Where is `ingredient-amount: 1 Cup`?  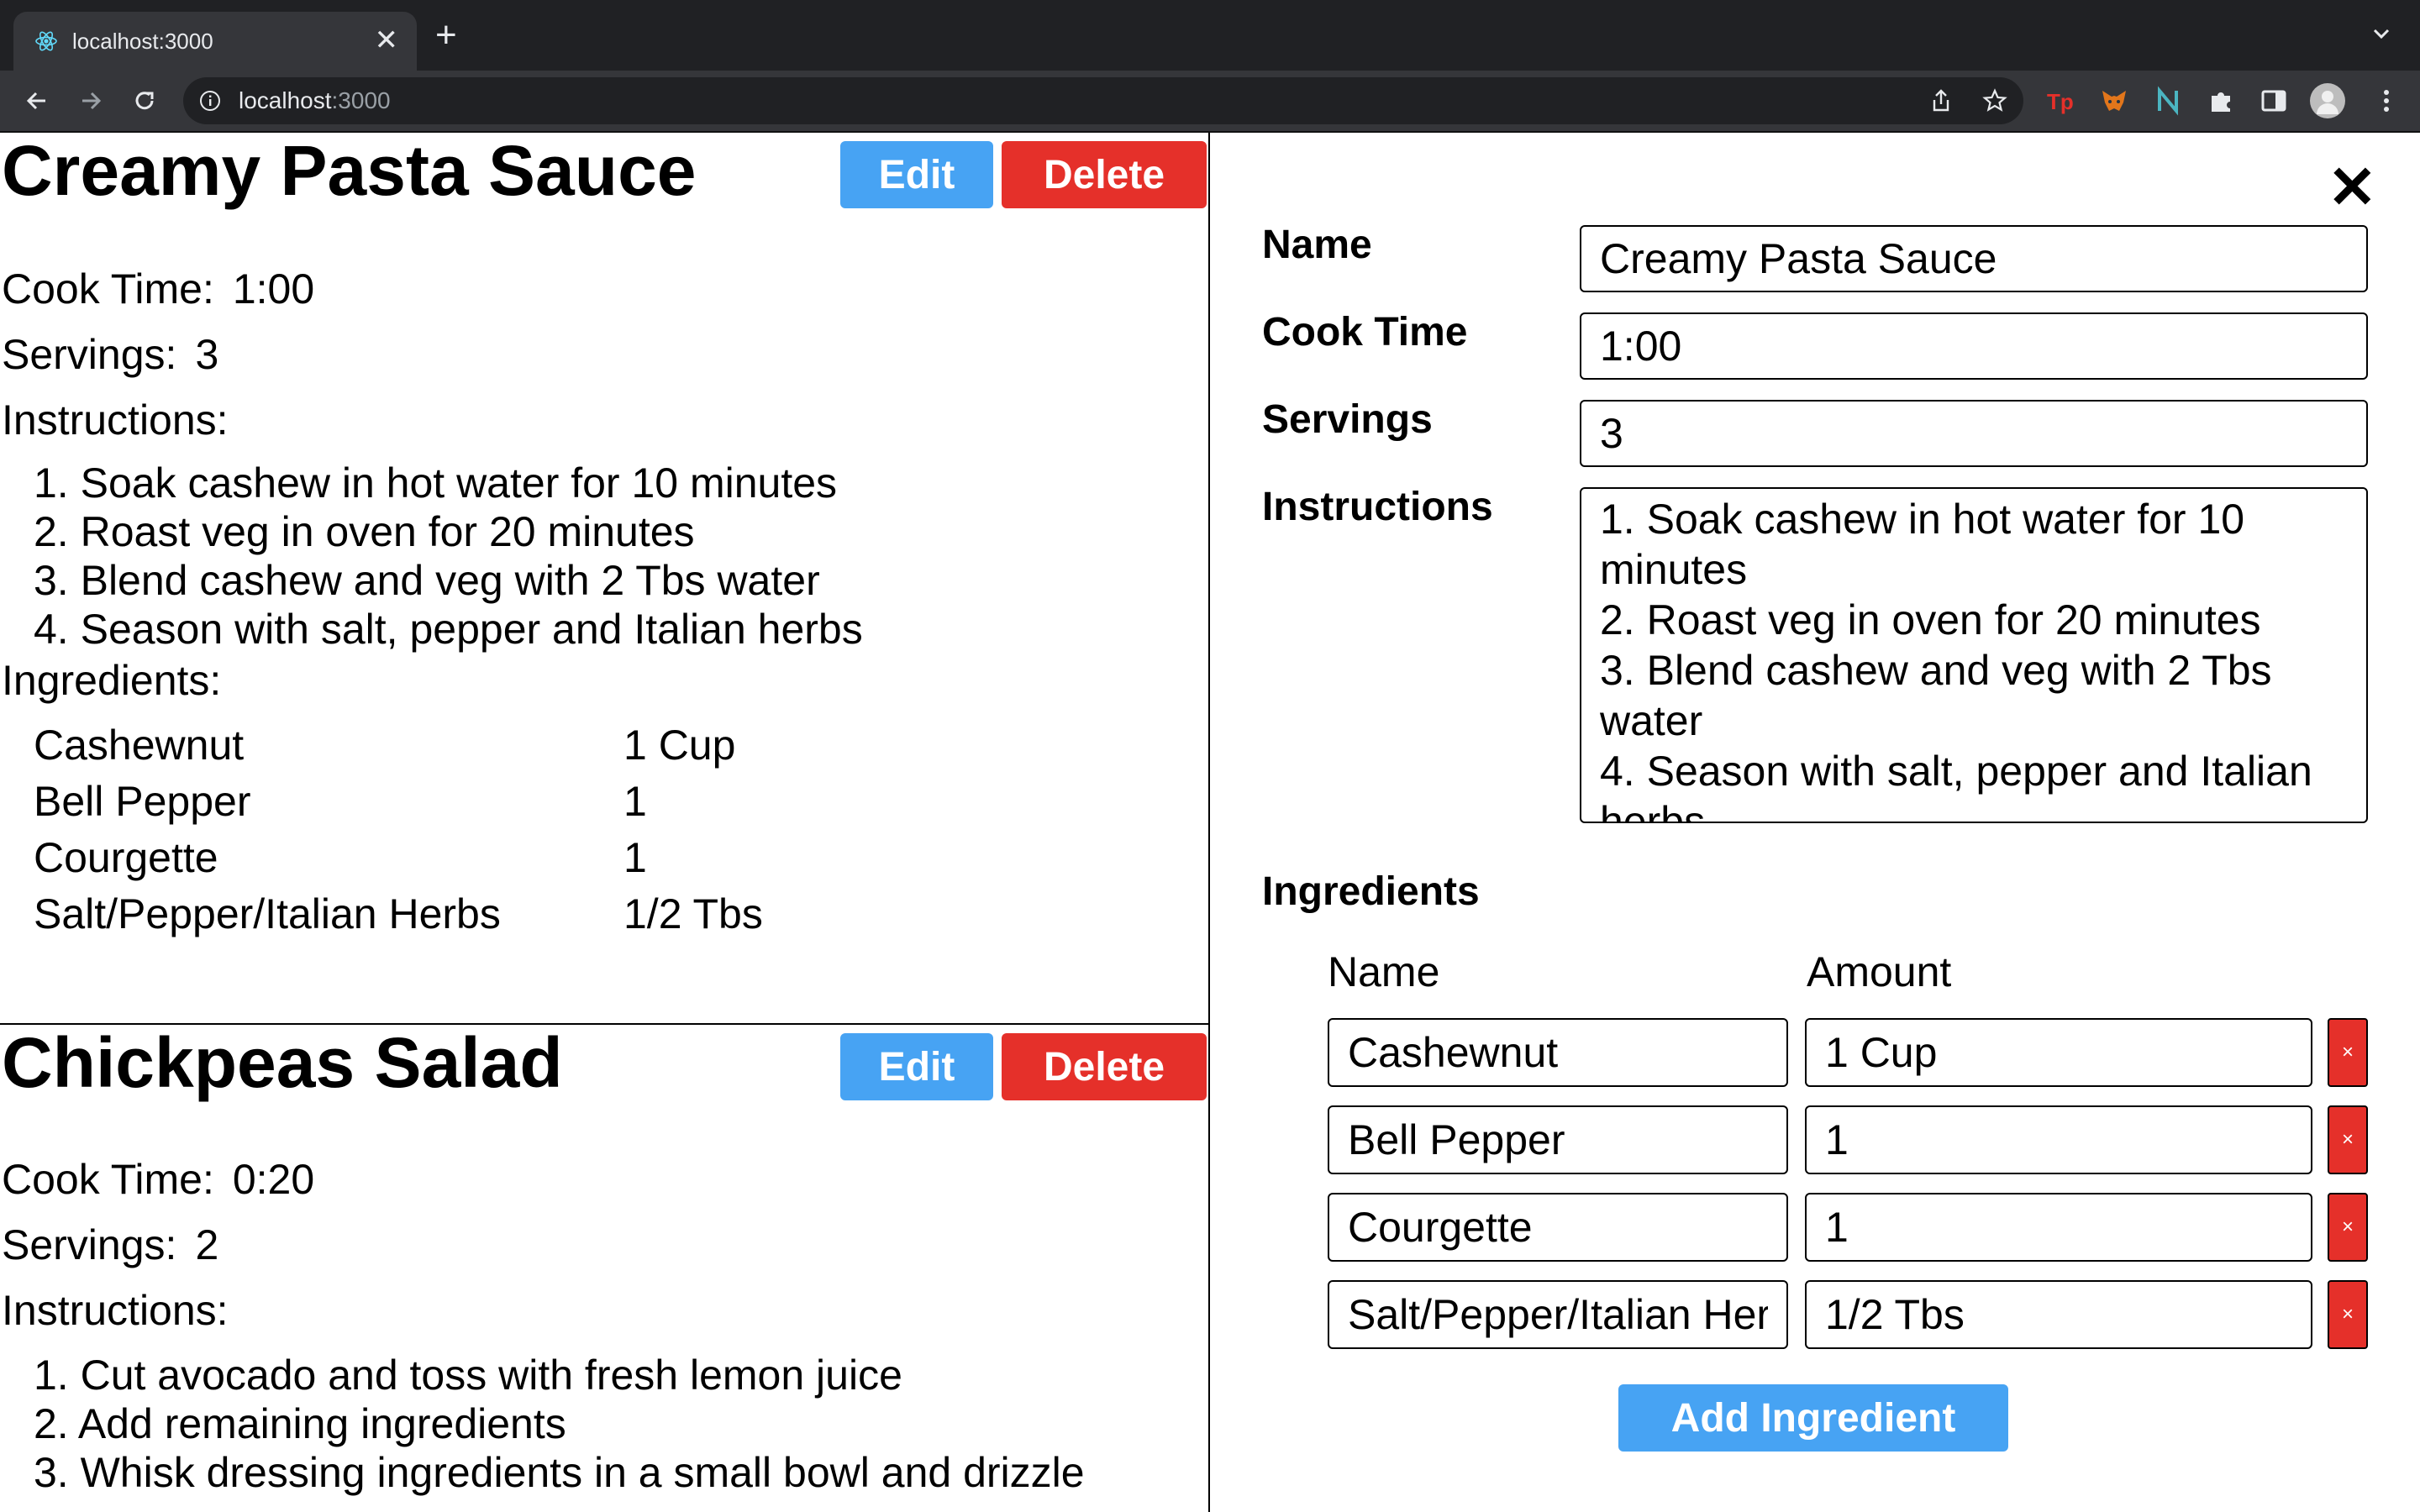 ingredient-amount: 1 Cup is located at coordinates (679, 745).